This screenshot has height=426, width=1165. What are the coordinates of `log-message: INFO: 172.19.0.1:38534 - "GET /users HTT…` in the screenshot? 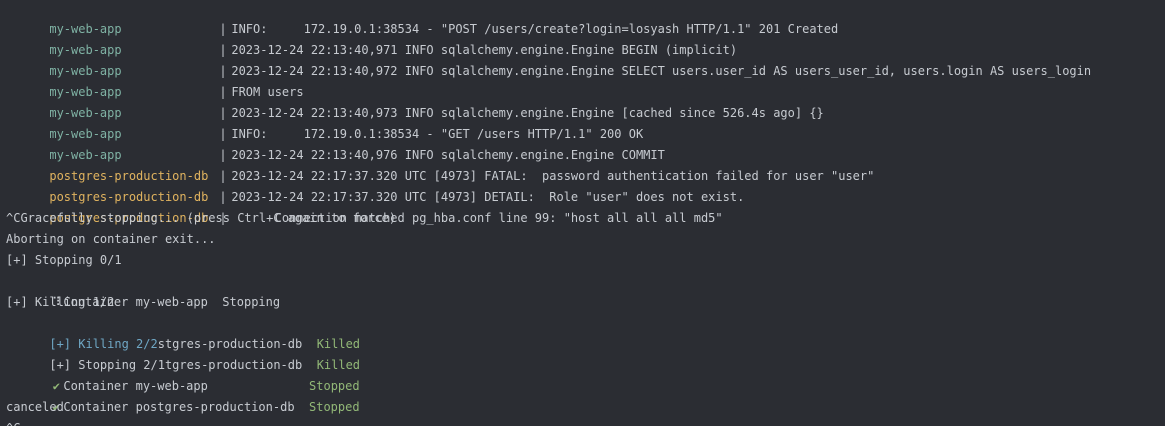 It's located at (437, 134).